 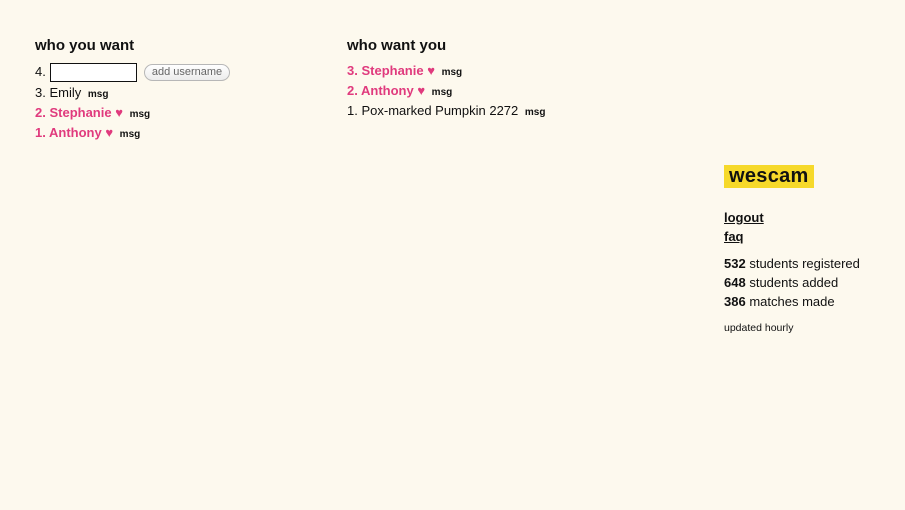 I want to click on stat-count: 648, so click(x=735, y=282).